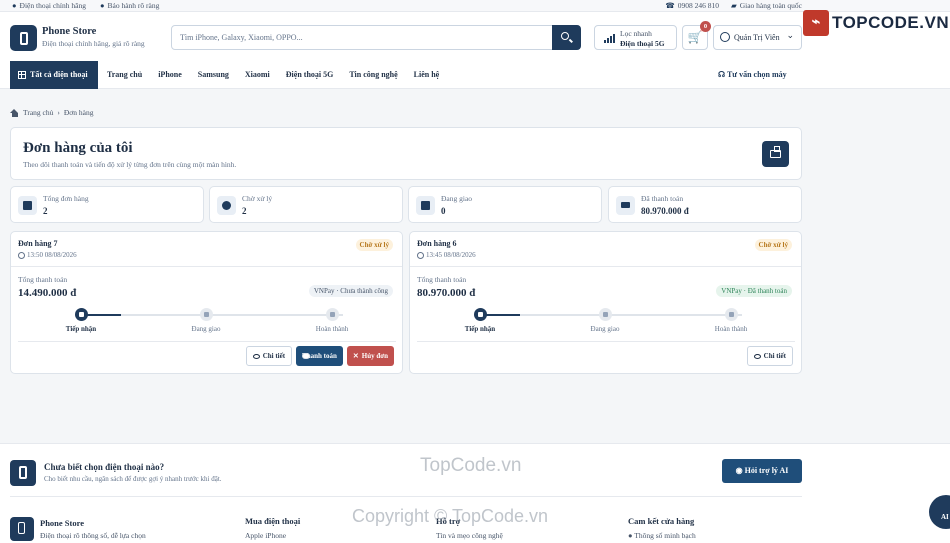 The width and height of the screenshot is (950, 543). What do you see at coordinates (790, 35) in the screenshot?
I see `chevron-down-icon: ⌄` at bounding box center [790, 35].